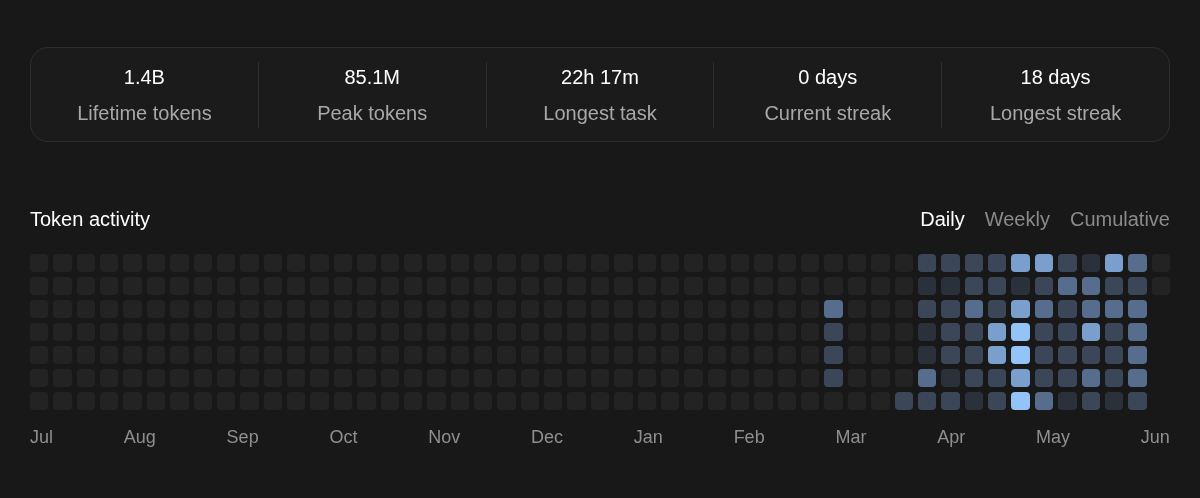 Image resolution: width=1200 pixels, height=498 pixels. What do you see at coordinates (1119, 219) in the screenshot?
I see `view-tab: Cumulative` at bounding box center [1119, 219].